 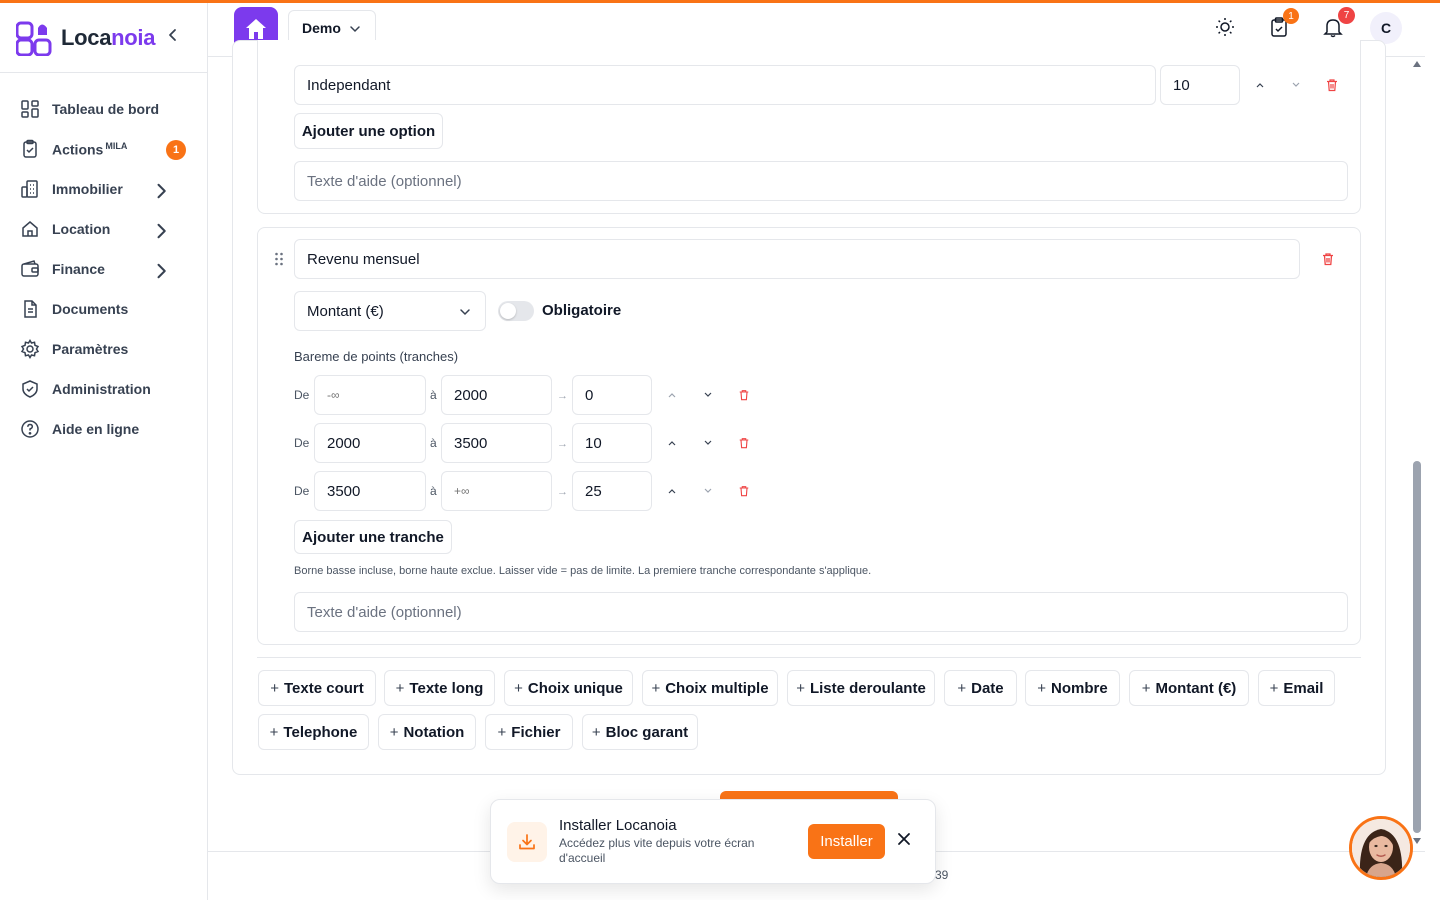 I want to click on range-to-input: 2000, so click(x=496, y=395).